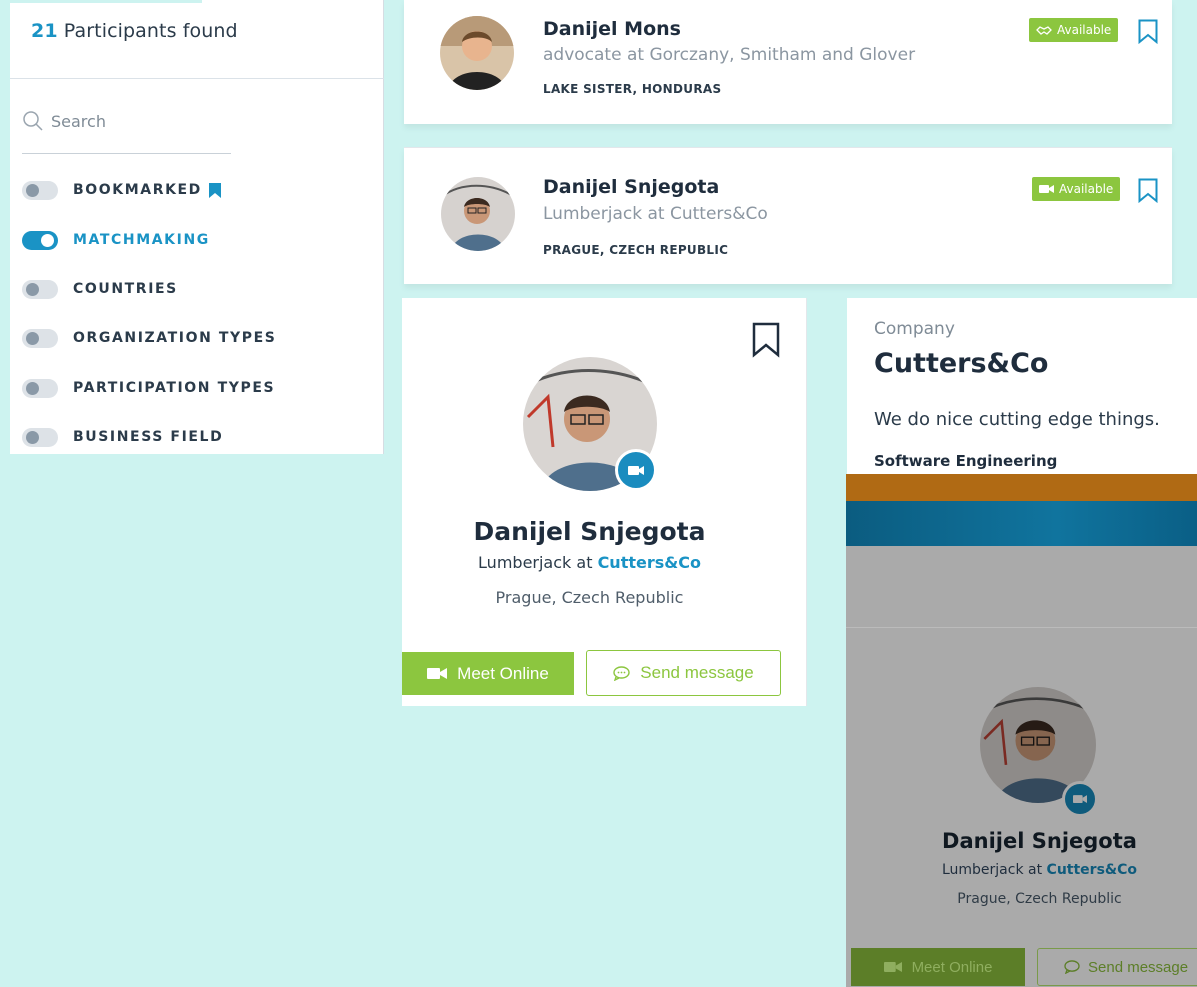 Image resolution: width=1197 pixels, height=987 pixels. I want to click on company-name: Cutters&Co, so click(961, 363).